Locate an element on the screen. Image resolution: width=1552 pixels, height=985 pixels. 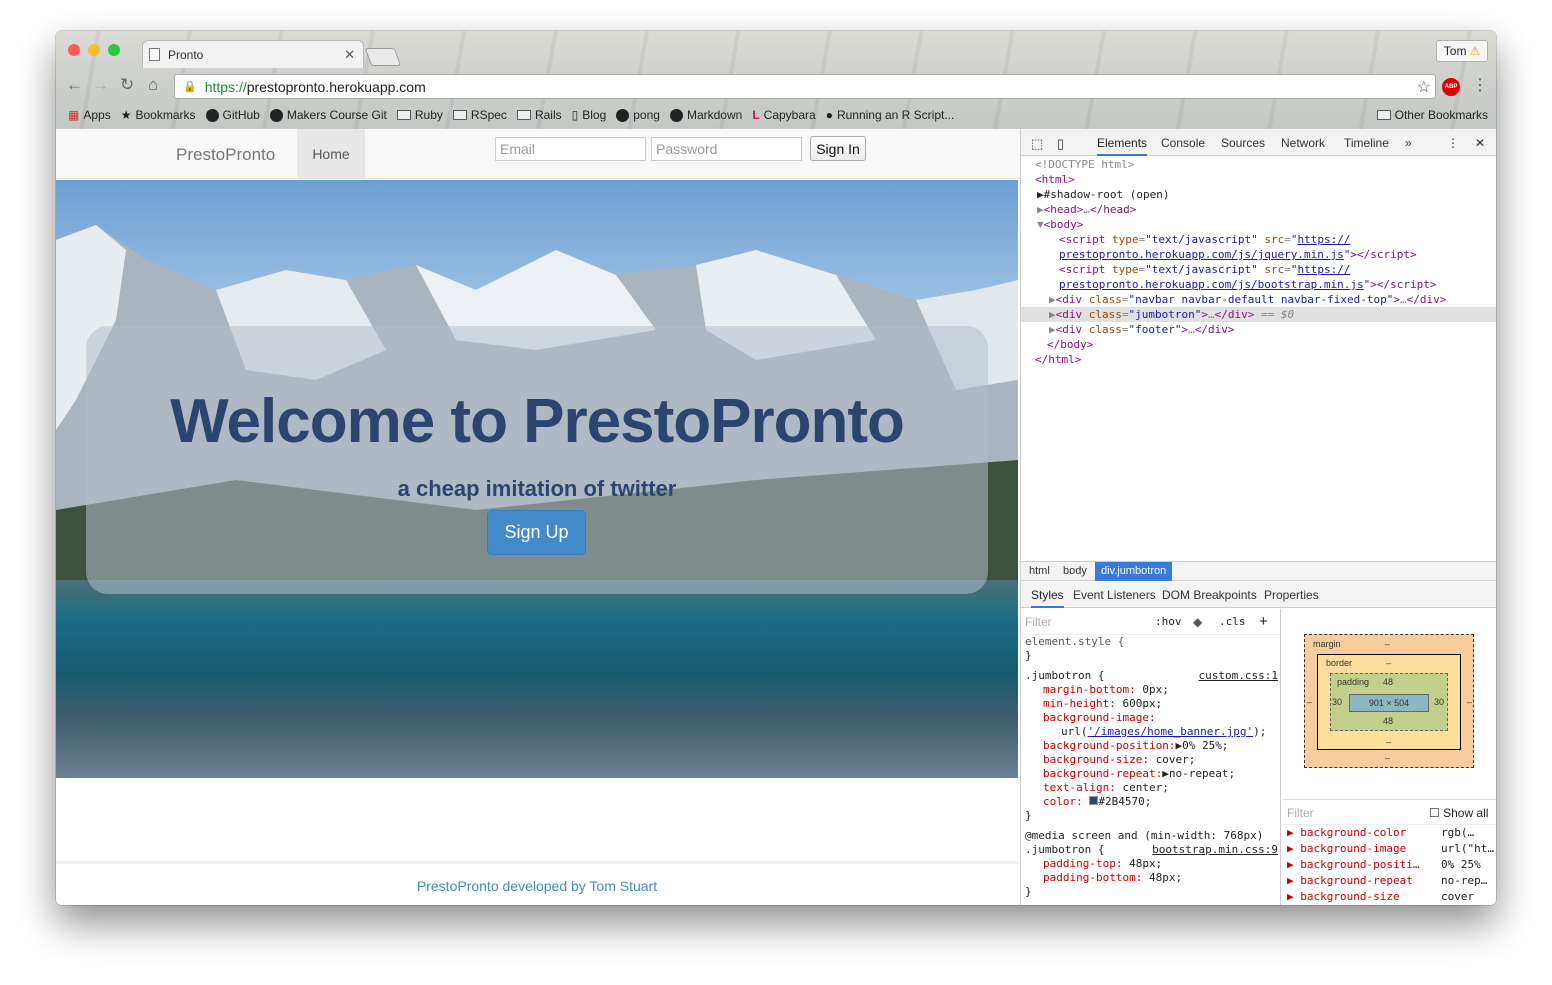
style-selector: .jumbotron {bootstrap.min.css:9 is located at coordinates (1150, 850).